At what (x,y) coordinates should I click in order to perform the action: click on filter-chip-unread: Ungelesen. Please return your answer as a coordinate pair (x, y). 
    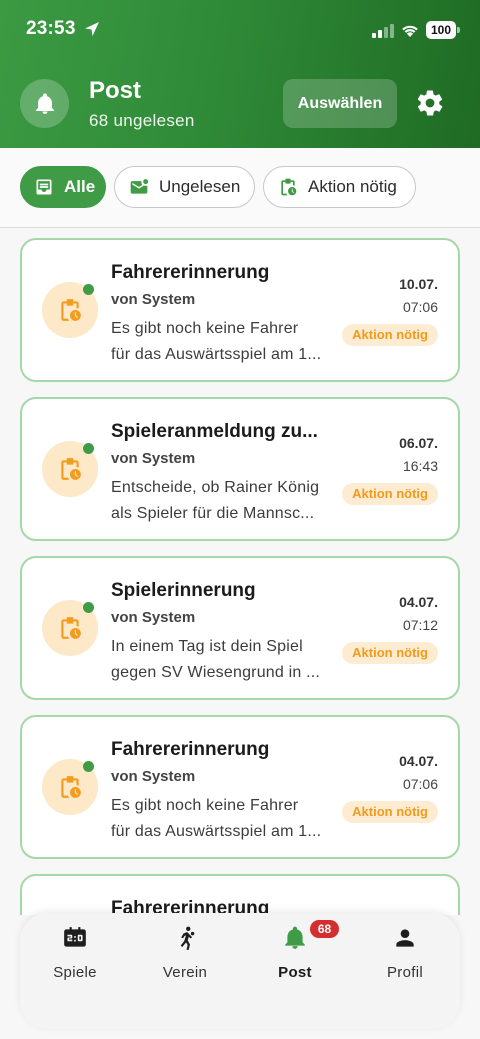
    Looking at the image, I should click on (184, 187).